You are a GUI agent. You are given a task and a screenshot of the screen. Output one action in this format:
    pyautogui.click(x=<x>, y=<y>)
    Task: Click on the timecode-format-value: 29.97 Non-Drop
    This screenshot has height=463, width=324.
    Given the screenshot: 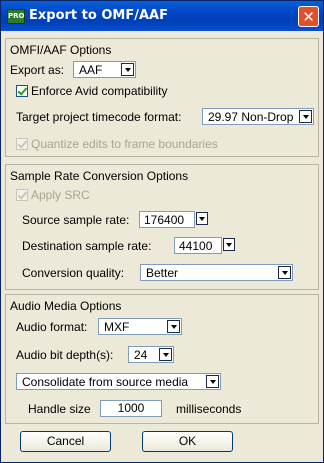 What is the action you would take?
    pyautogui.click(x=251, y=117)
    